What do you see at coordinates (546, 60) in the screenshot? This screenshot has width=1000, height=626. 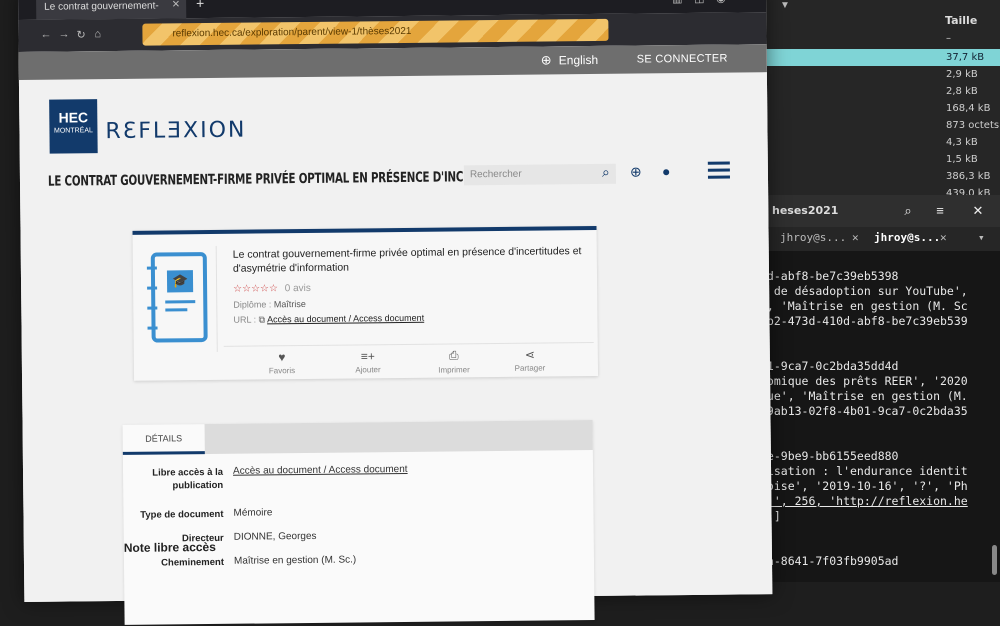 I see `globe-icon: ⊕` at bounding box center [546, 60].